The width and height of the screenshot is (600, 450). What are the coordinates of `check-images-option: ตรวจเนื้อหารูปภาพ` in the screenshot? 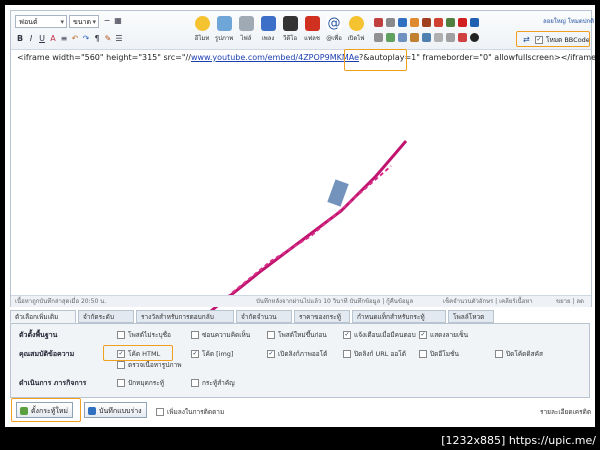 It's located at (149, 365).